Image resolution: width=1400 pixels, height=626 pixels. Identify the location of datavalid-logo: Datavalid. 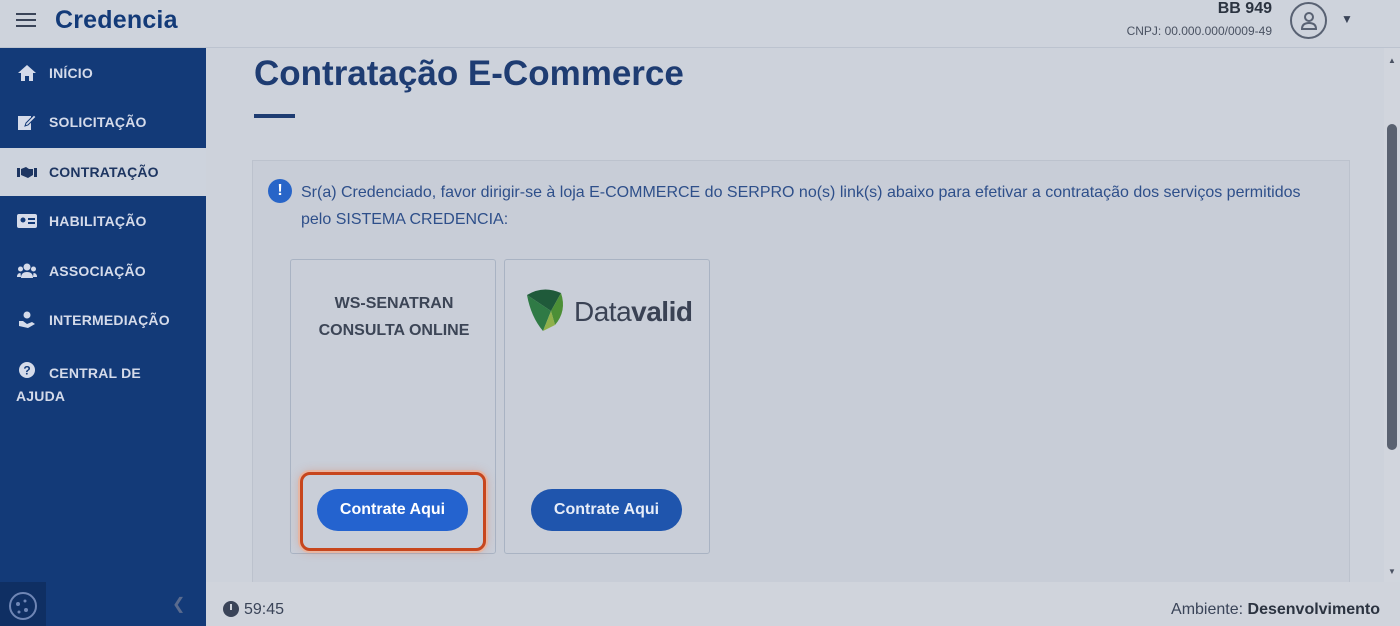
(610, 312).